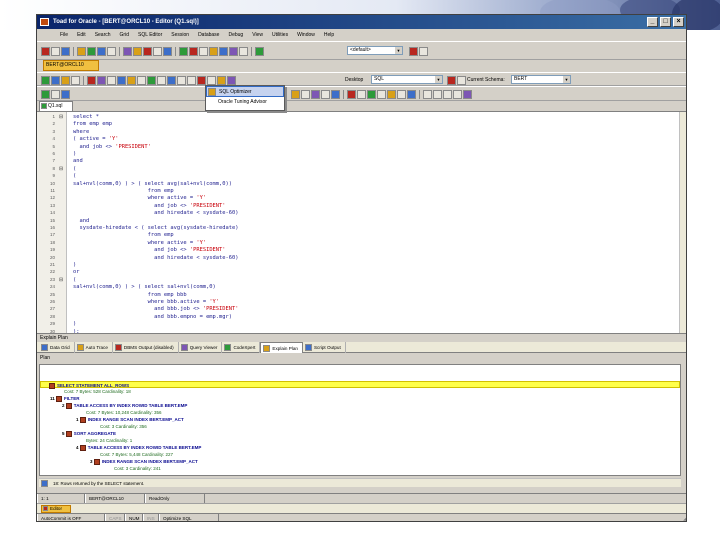 Image resolution: width=720 pixels, height=540 pixels. I want to click on menu-grid: Grid, so click(124, 35).